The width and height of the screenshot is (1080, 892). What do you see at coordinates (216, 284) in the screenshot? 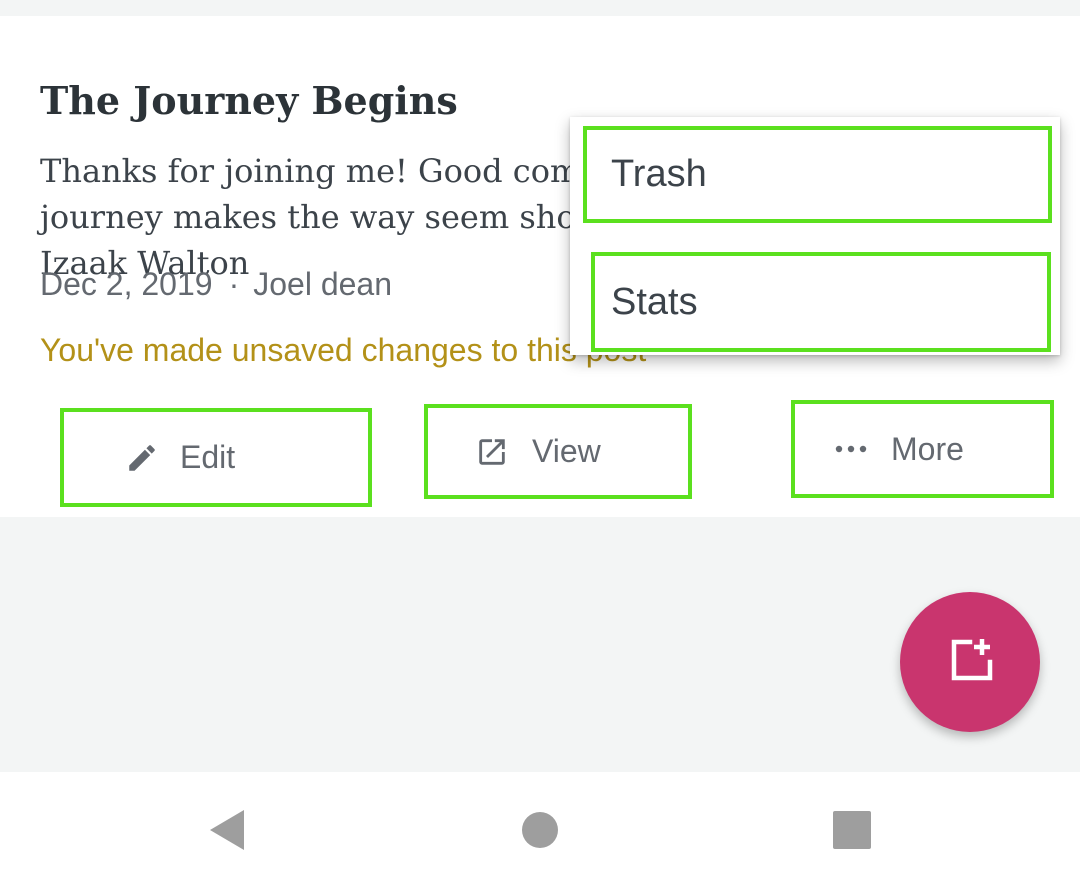
I see `post-meta: Dec 2, 2019 · Joel dean` at bounding box center [216, 284].